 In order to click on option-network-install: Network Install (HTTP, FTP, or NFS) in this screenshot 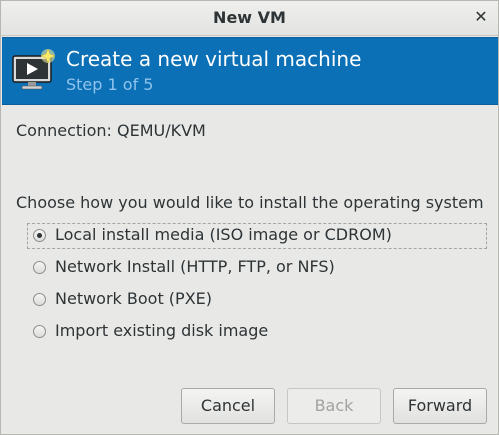, I will do `click(257, 268)`.